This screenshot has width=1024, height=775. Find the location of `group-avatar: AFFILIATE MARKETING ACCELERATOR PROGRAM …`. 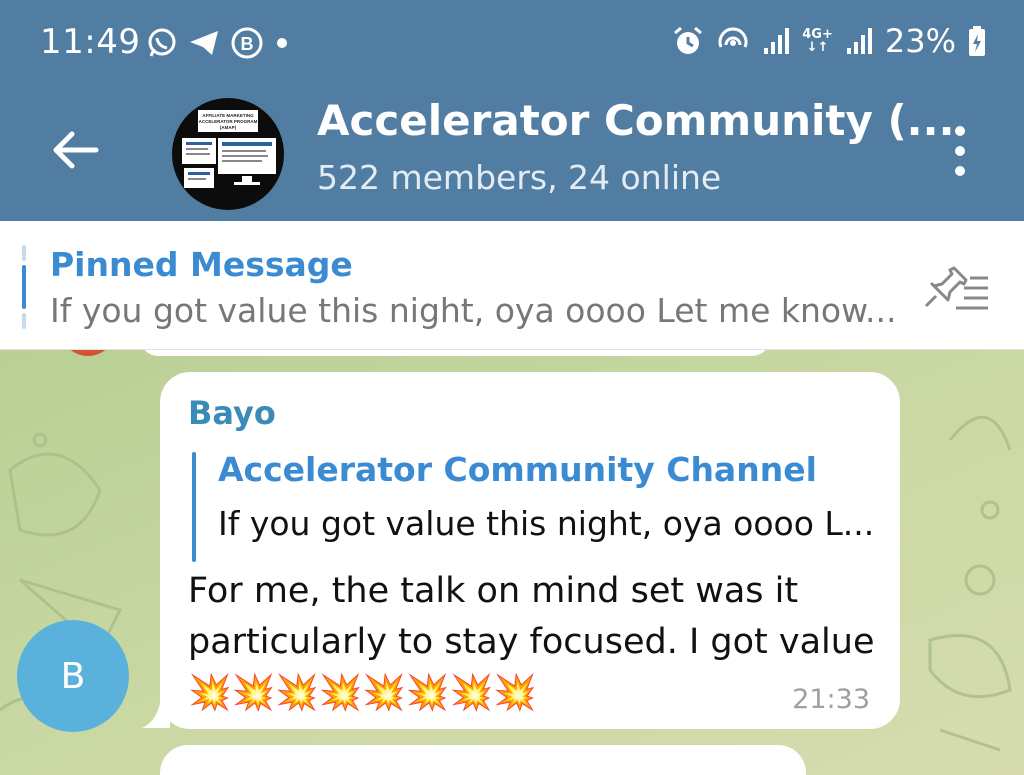

group-avatar: AFFILIATE MARKETING ACCELERATOR PROGRAM … is located at coordinates (228, 154).